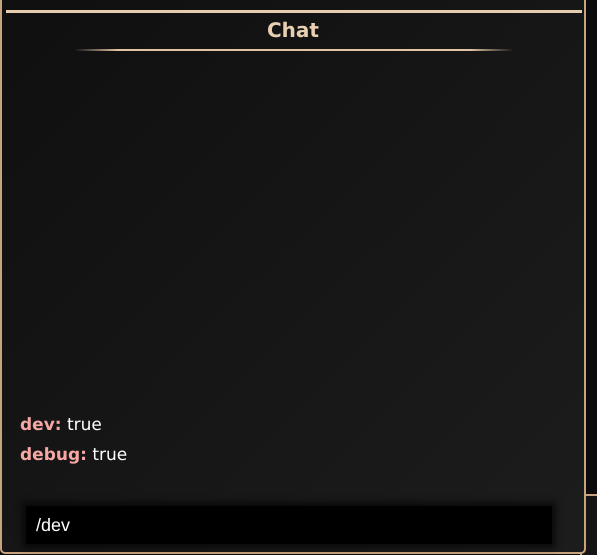 This screenshot has height=555, width=597. What do you see at coordinates (61, 425) in the screenshot?
I see `chat-message: dev: true` at bounding box center [61, 425].